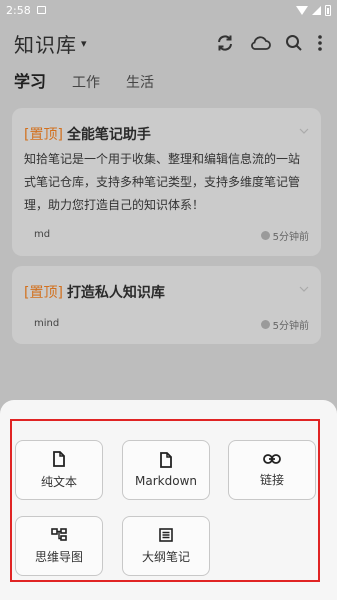 The image size is (337, 600). I want to click on category-tabs: 学习 工作 生活, so click(84, 79).